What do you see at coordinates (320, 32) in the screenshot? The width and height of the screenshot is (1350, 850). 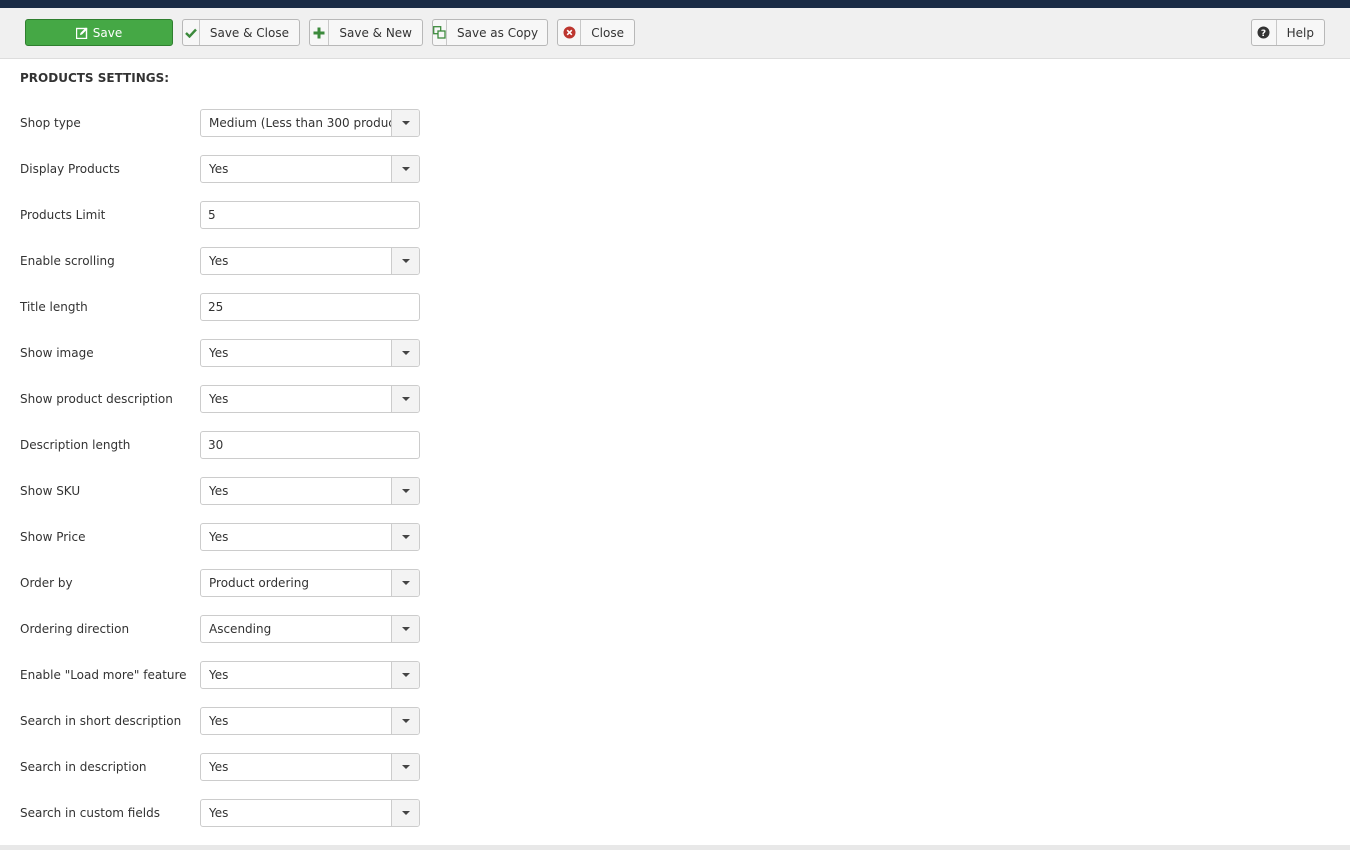 I see `plus-icon` at bounding box center [320, 32].